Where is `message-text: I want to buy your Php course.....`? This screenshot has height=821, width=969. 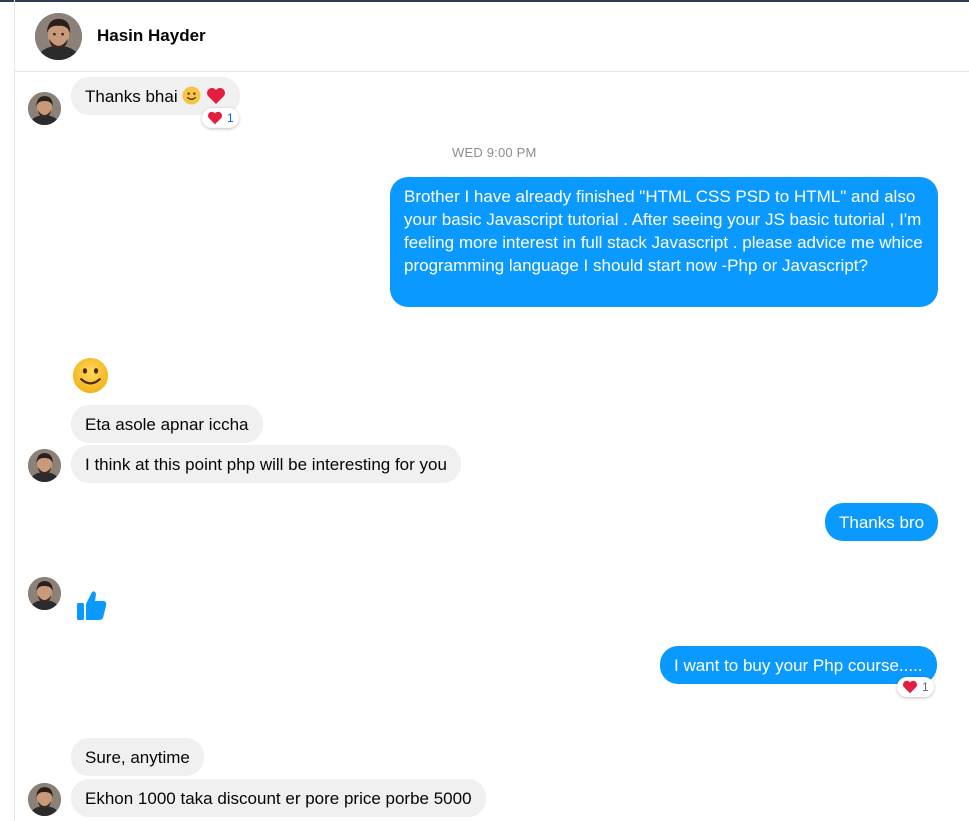
message-text: I want to buy your Php course..... is located at coordinates (798, 665).